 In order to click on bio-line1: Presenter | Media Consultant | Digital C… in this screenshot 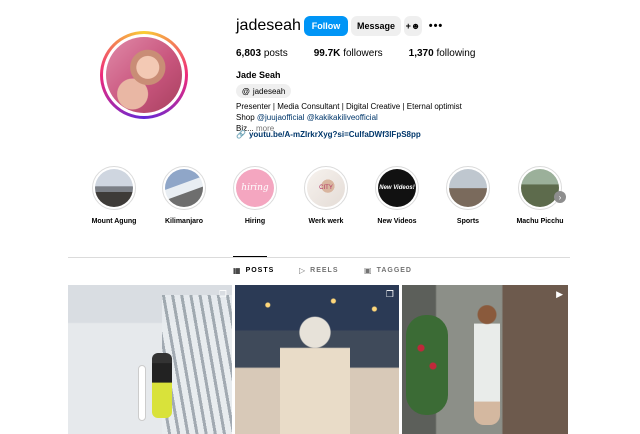, I will do `click(349, 106)`.